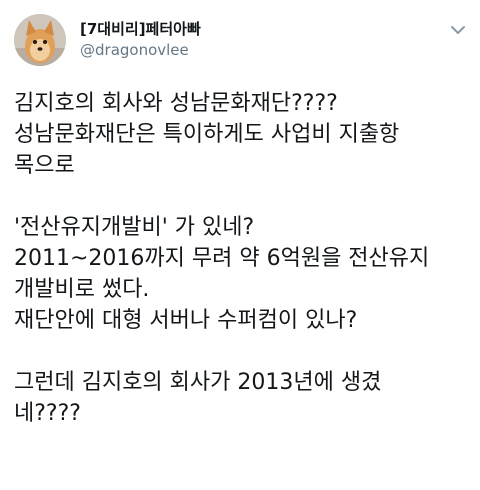 This screenshot has height=490, width=480. I want to click on tweet-line: 김지호의 회사와 성남문화재단????, so click(176, 103).